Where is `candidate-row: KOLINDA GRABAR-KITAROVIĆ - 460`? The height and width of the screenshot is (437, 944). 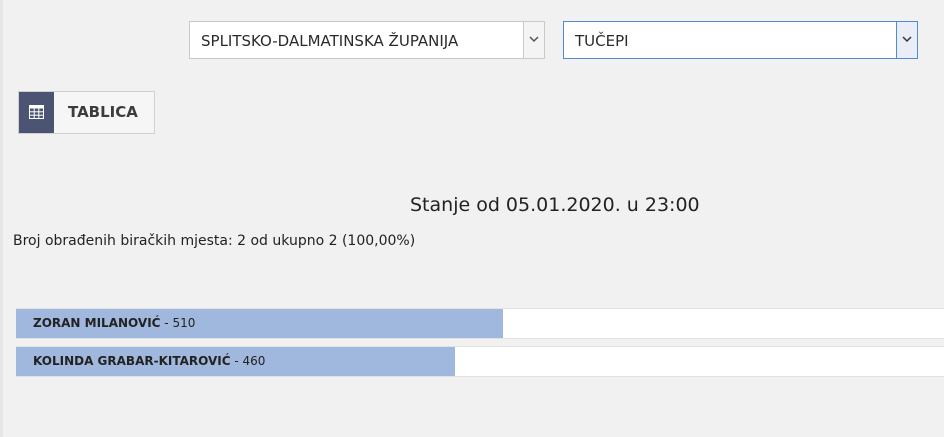
candidate-row: KOLINDA GRABAR-KITAROVIĆ - 460 is located at coordinates (480, 361).